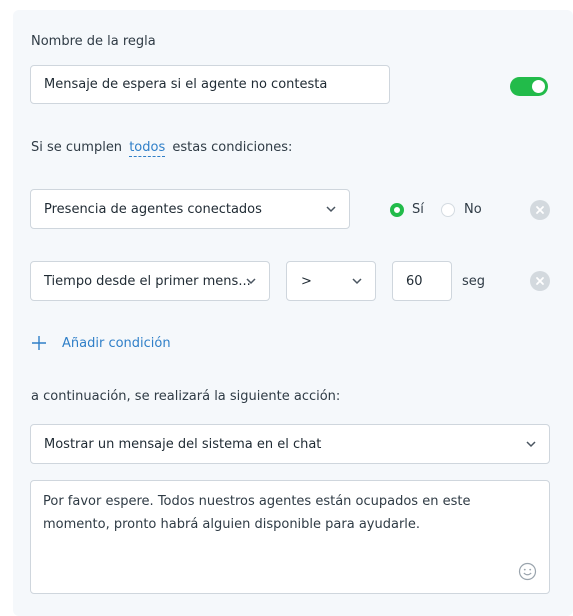  I want to click on match-mode-dropdown: todos, so click(147, 148).